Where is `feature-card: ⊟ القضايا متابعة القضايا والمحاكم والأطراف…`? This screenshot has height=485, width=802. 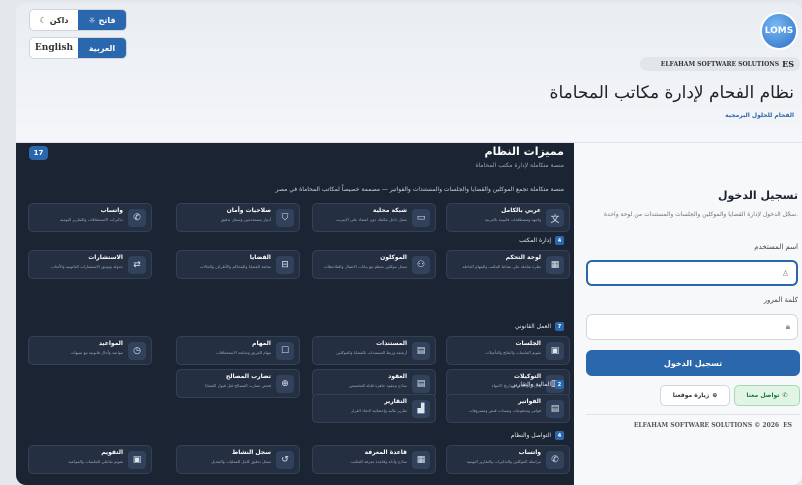
feature-card: ⊟ القضايا متابعة القضايا والمحاكم والأطراف… is located at coordinates (238, 264).